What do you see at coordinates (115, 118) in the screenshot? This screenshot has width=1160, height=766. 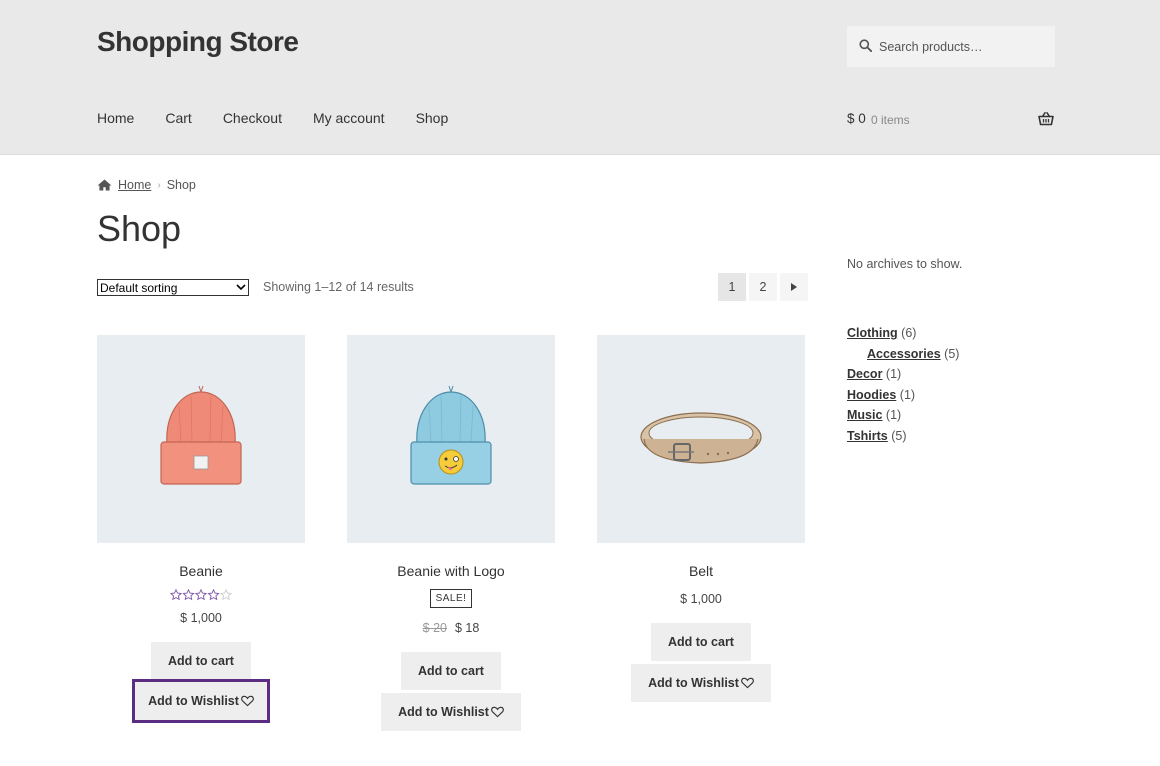 I see `nav-home: Home` at bounding box center [115, 118].